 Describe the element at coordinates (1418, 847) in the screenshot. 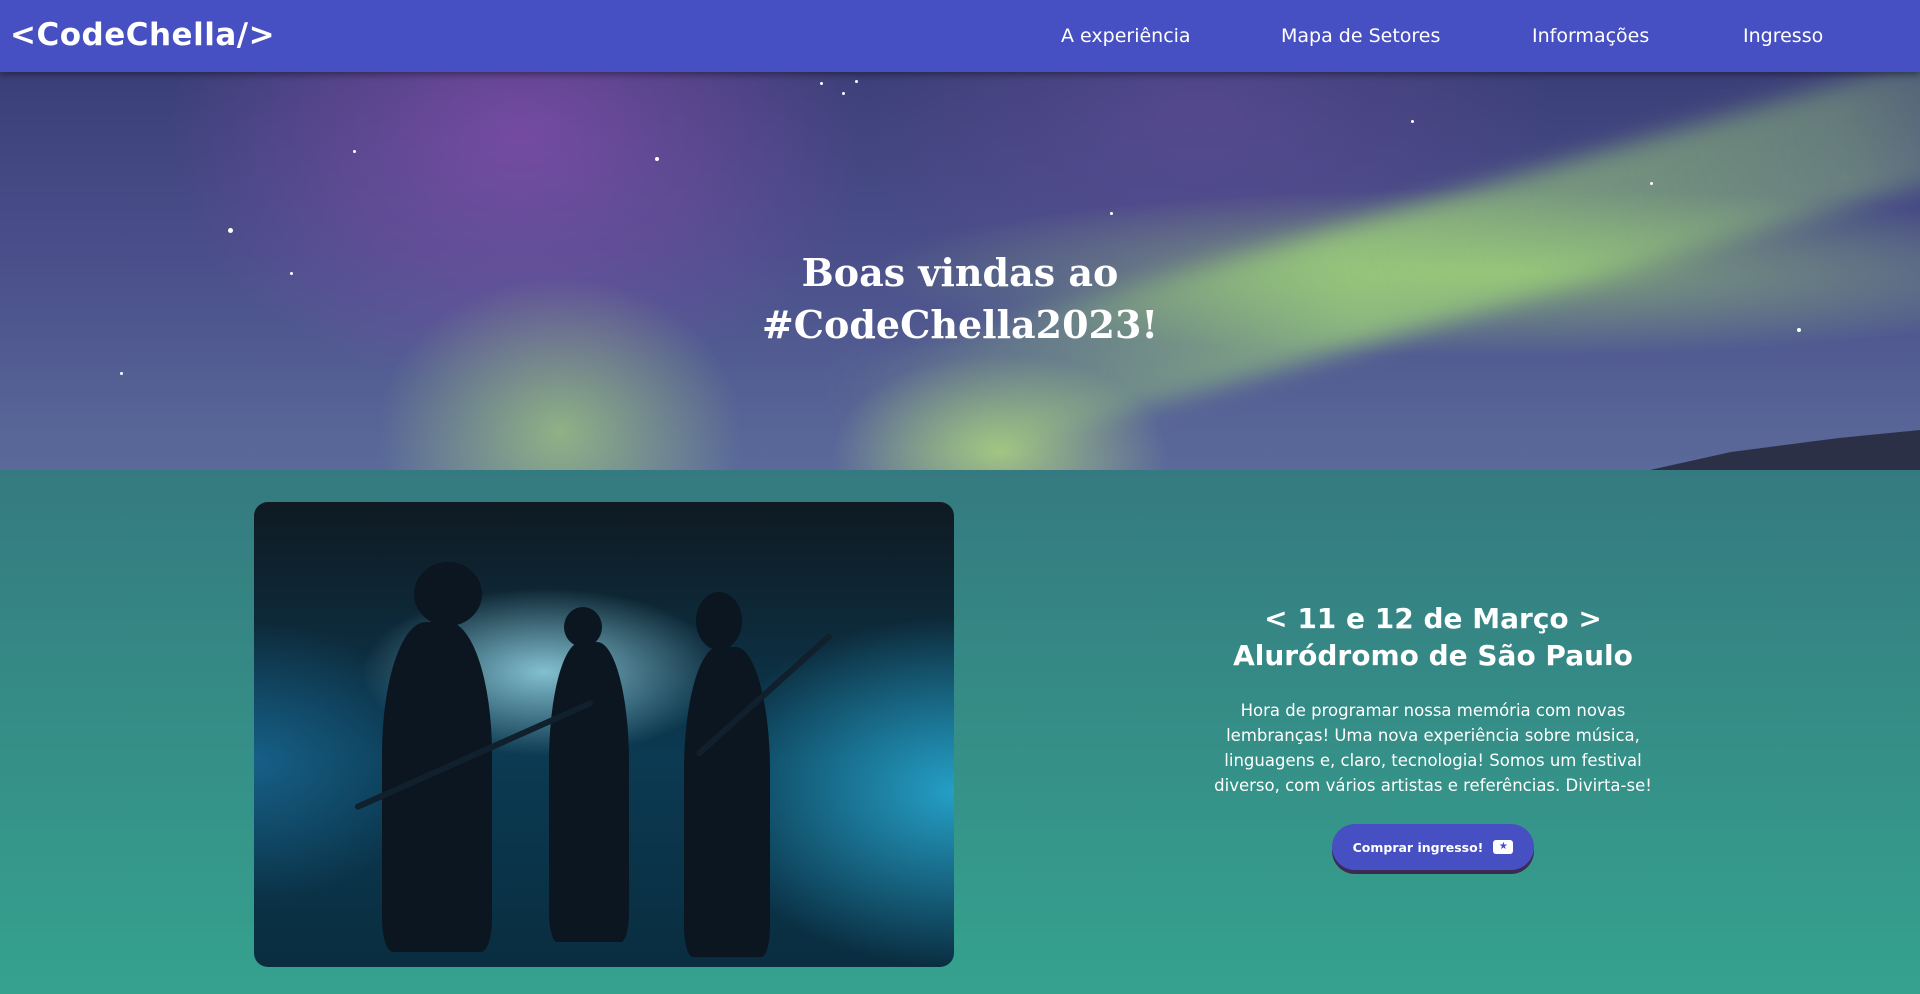

I see `buy-ticket-label: Comprar ingresso!` at that location.